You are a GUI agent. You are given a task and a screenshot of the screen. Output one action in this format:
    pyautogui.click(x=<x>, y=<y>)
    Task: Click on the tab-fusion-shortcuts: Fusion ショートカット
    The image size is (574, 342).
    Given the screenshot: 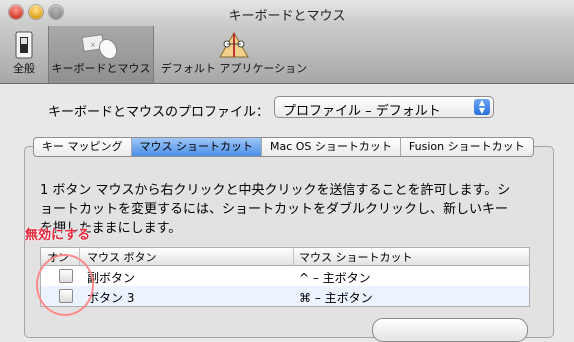 What is the action you would take?
    pyautogui.click(x=467, y=147)
    